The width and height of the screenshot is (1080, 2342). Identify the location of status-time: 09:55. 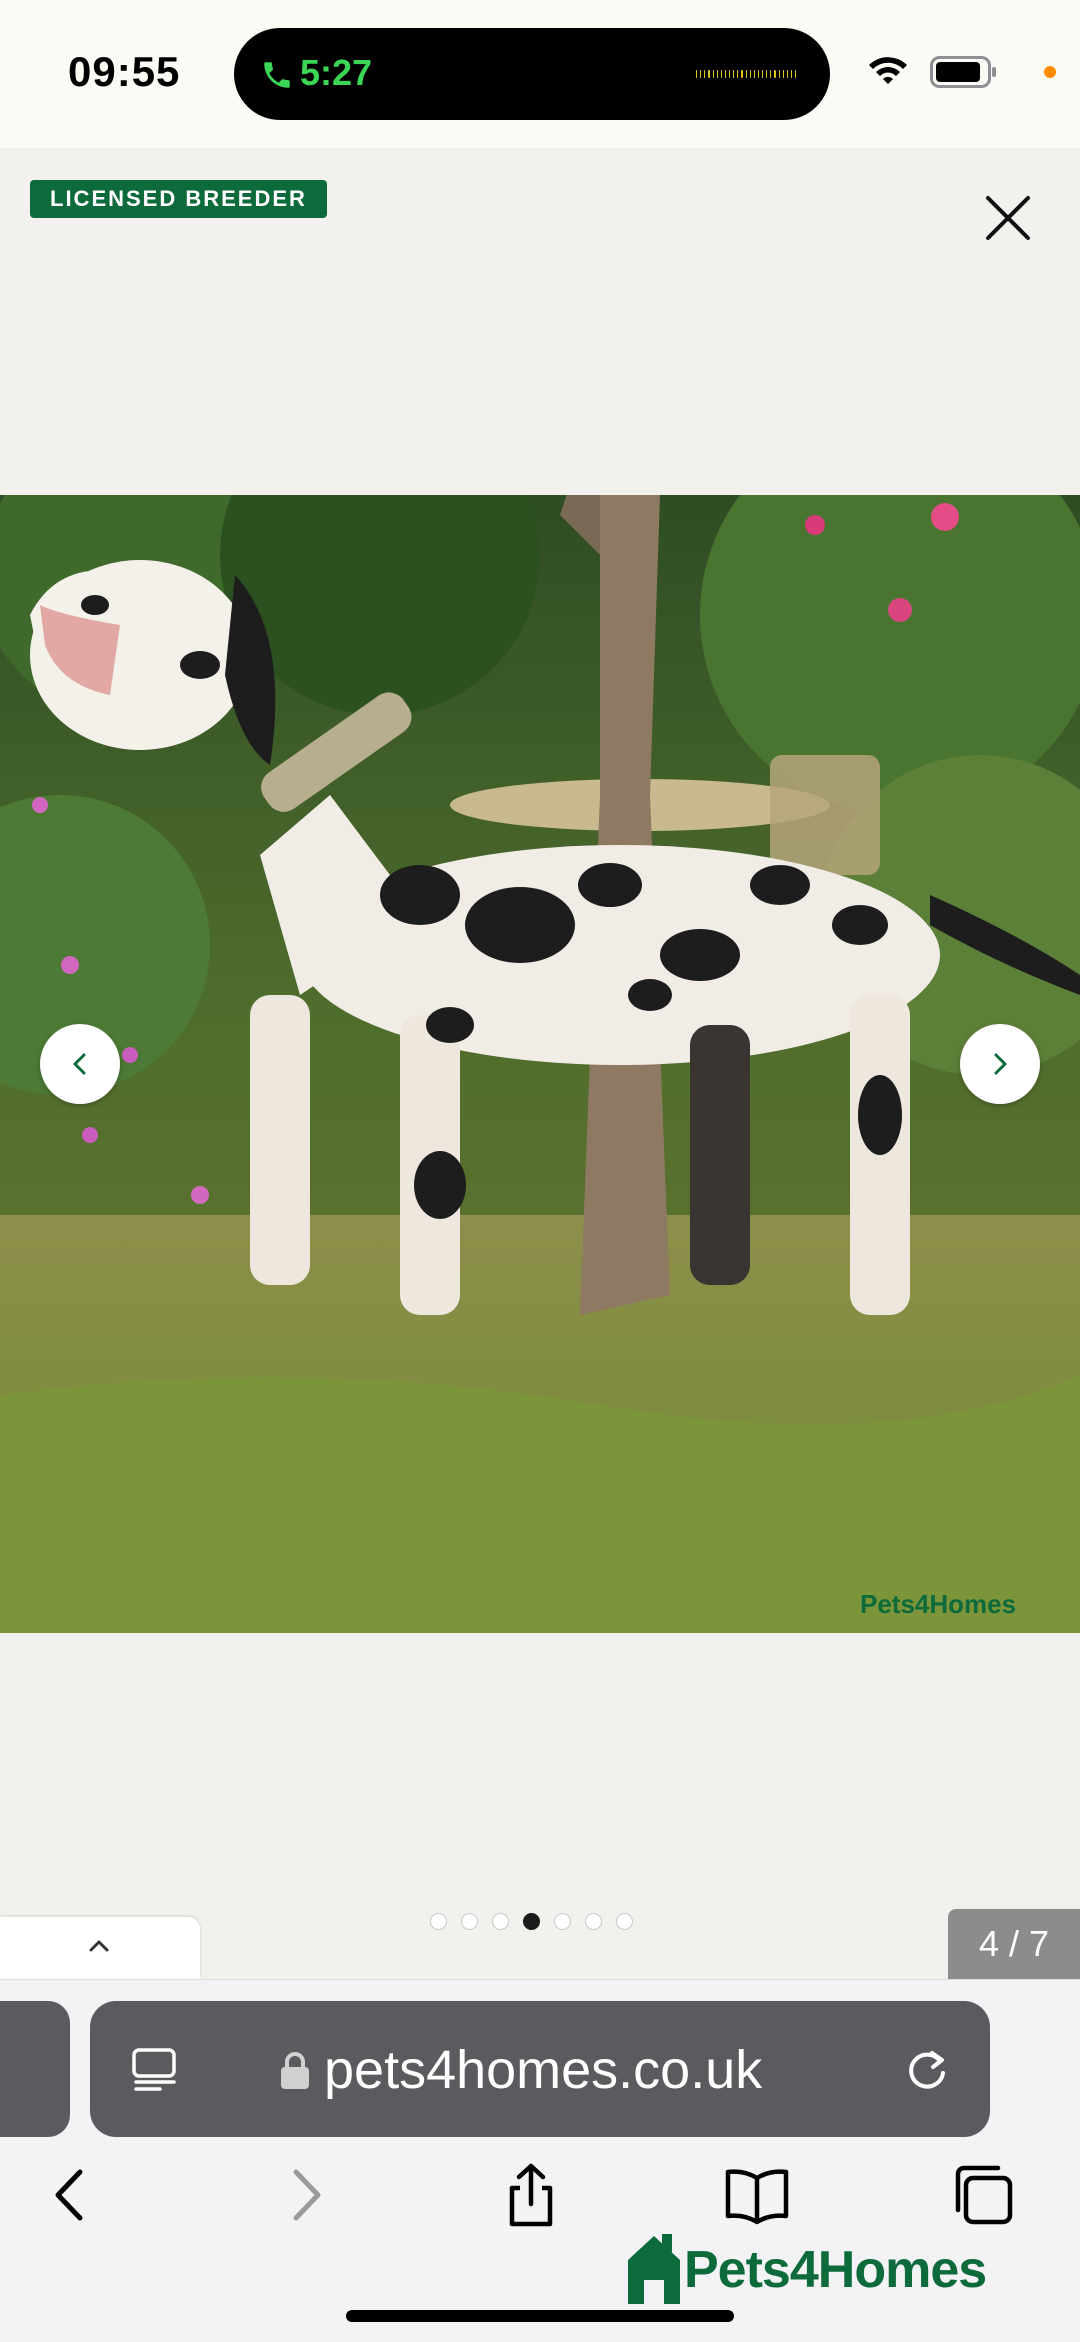
(124, 71).